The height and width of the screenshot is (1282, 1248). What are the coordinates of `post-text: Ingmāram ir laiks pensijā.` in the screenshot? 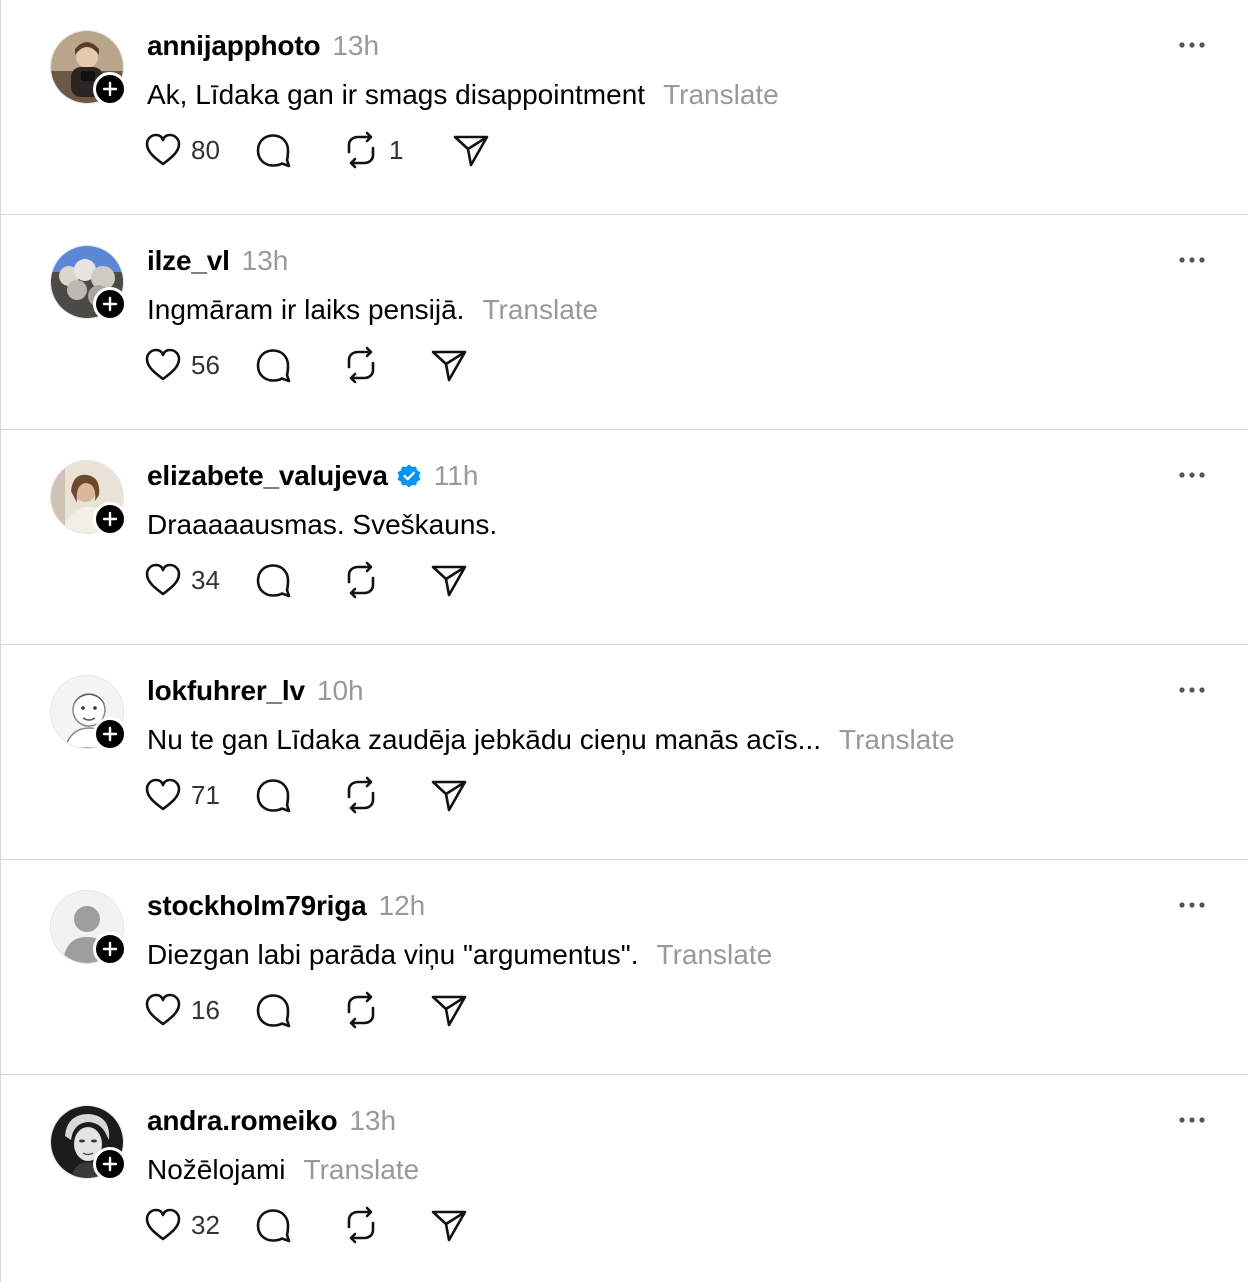 It's located at (306, 309).